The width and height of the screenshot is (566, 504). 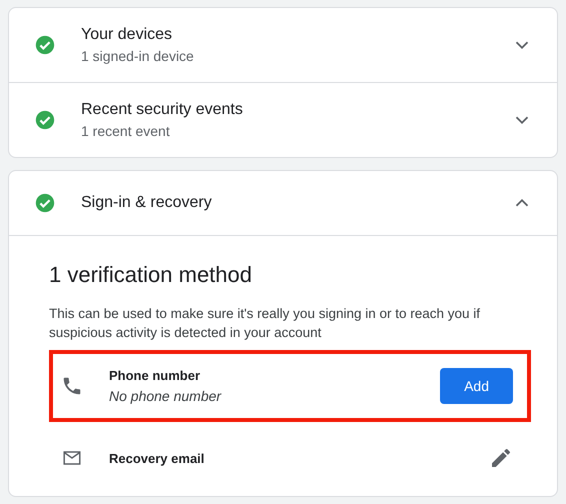 What do you see at coordinates (126, 131) in the screenshot?
I see `section-subtitle: 1 recent event` at bounding box center [126, 131].